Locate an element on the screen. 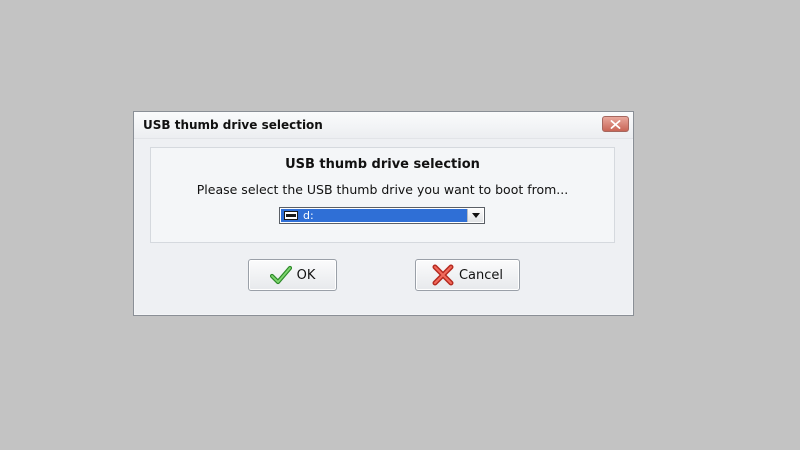  dialog-titlebar: USB thumb drive selection is located at coordinates (383, 125).